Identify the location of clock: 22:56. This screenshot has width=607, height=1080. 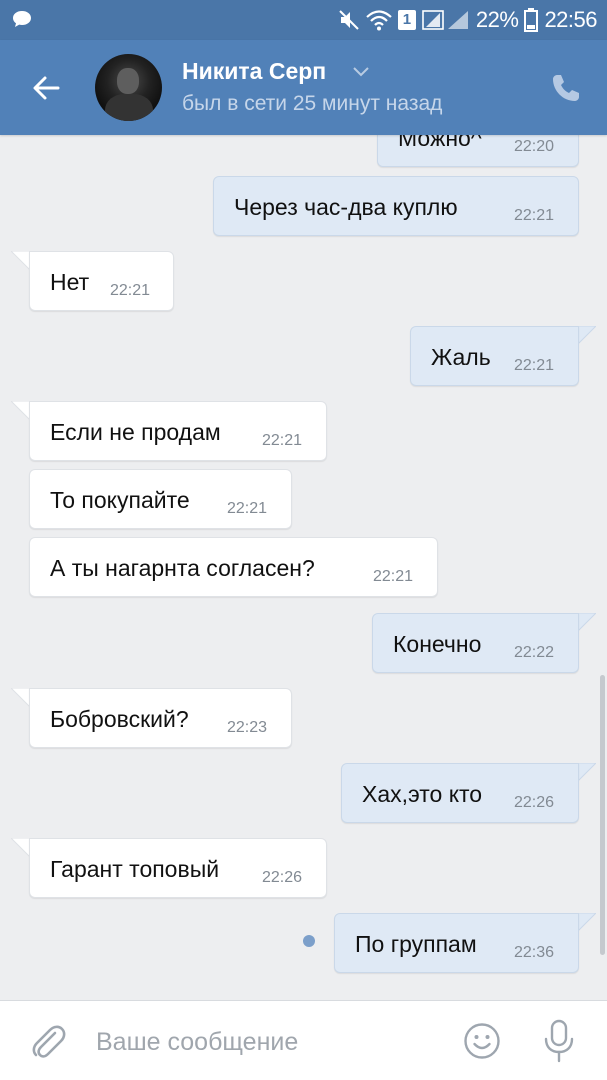
(570, 19).